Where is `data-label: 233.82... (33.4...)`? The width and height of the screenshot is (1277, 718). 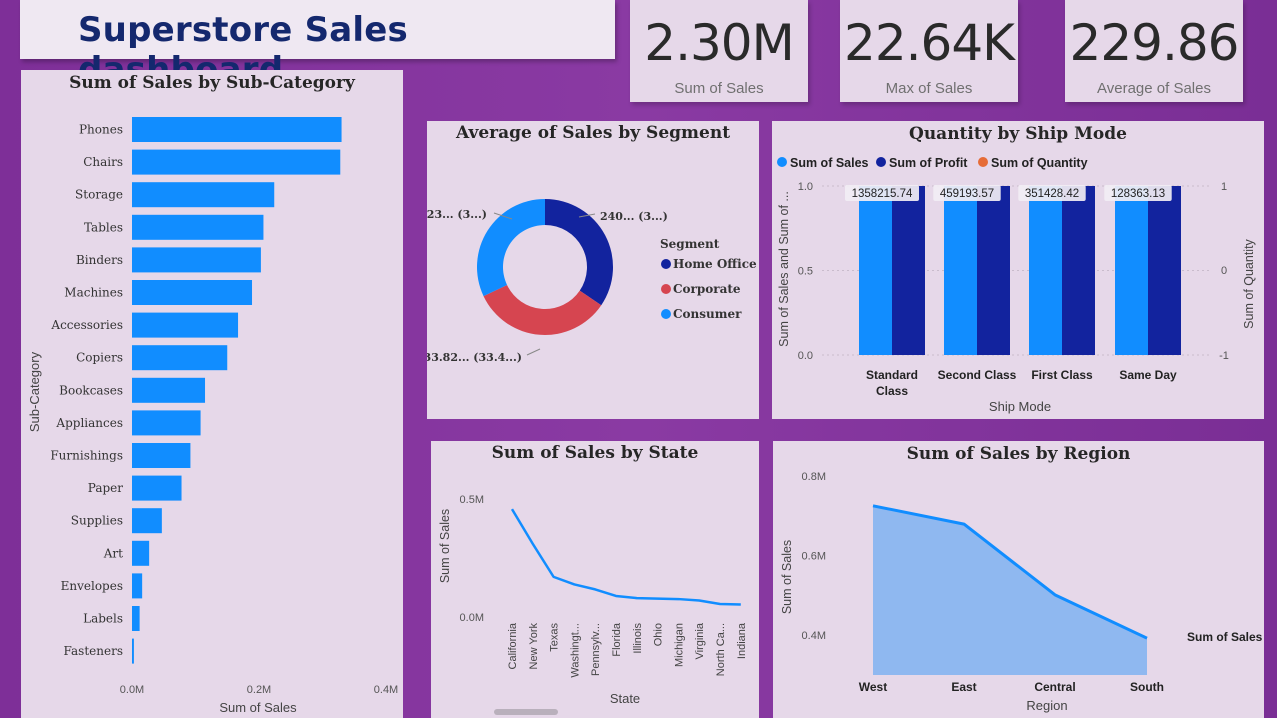
data-label: 233.82... (33.4...) is located at coordinates (474, 357).